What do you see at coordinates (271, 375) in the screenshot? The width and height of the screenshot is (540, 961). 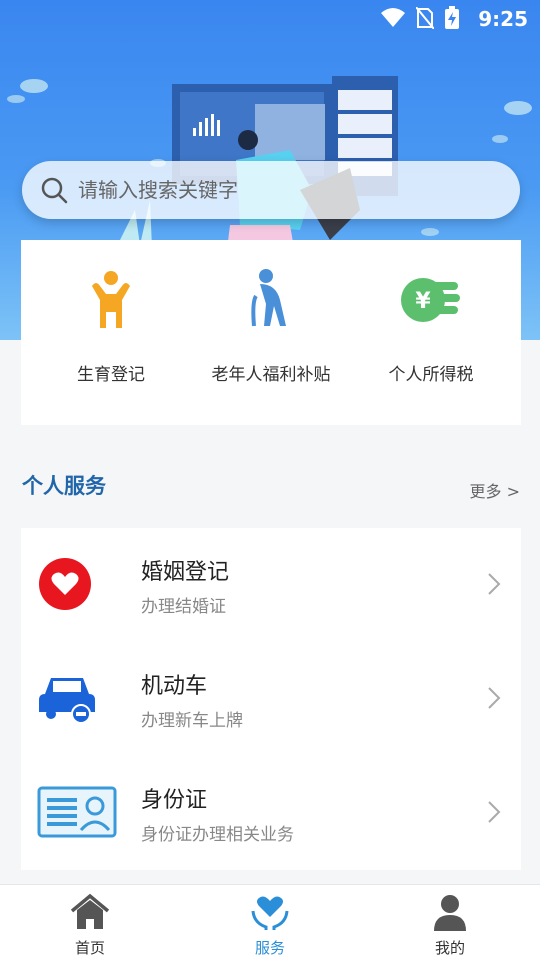 I see `quick-item-label: 老年人福利补贴` at bounding box center [271, 375].